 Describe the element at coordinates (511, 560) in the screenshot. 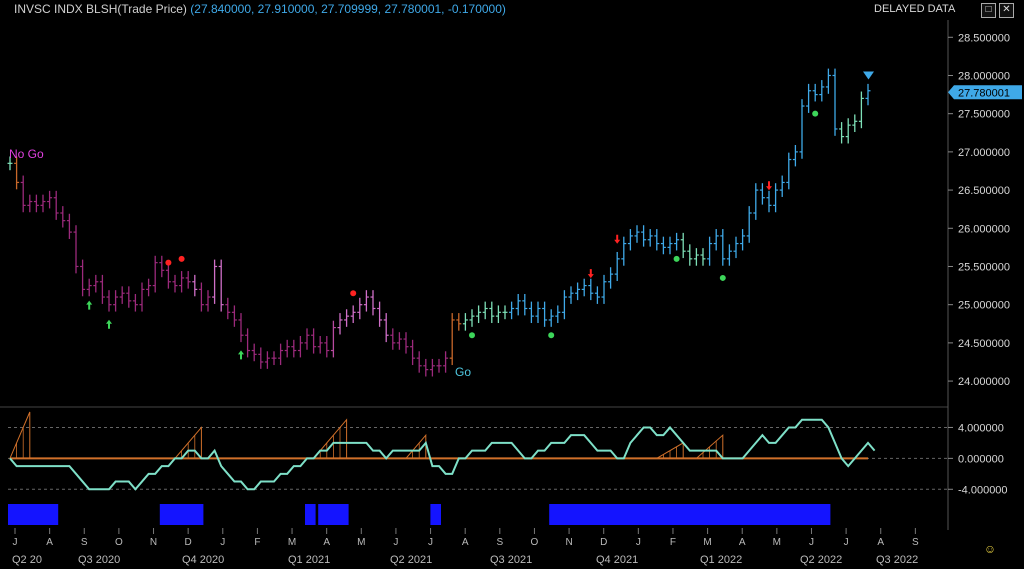

I see `quarter-label: Q3 2021` at that location.